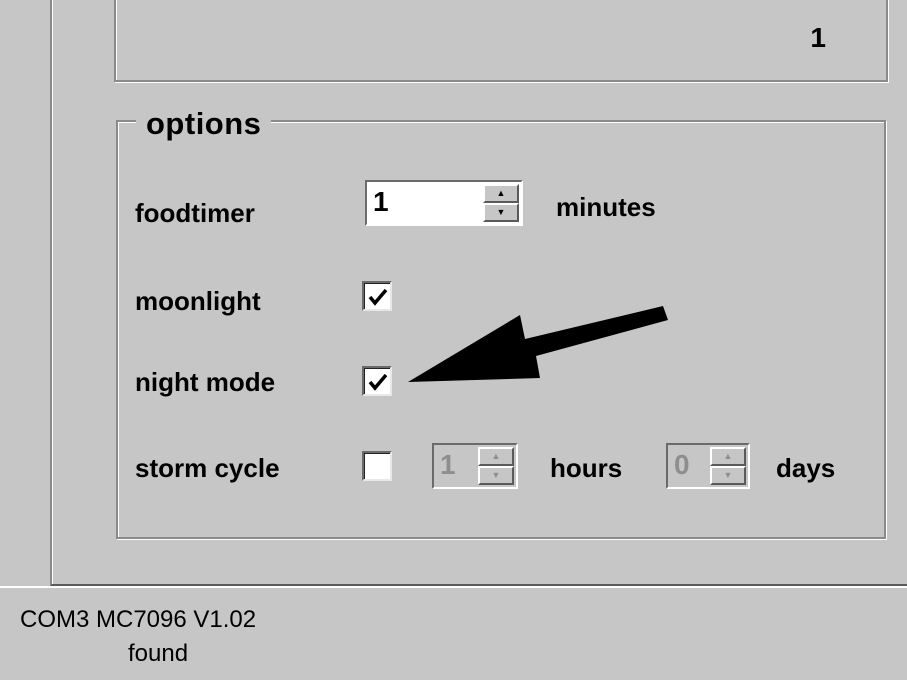  Describe the element at coordinates (138, 619) in the screenshot. I see `status-device: COM3 MC7096 V1.02` at that location.